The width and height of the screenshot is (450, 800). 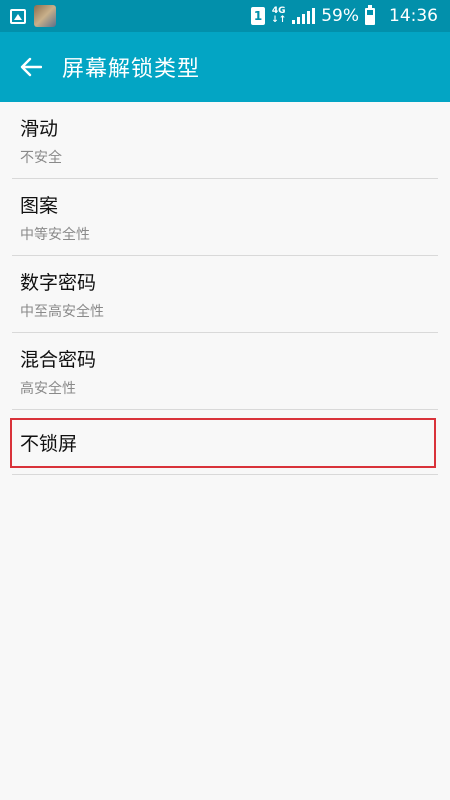 I want to click on signal-strength-icon, so click(x=304, y=16).